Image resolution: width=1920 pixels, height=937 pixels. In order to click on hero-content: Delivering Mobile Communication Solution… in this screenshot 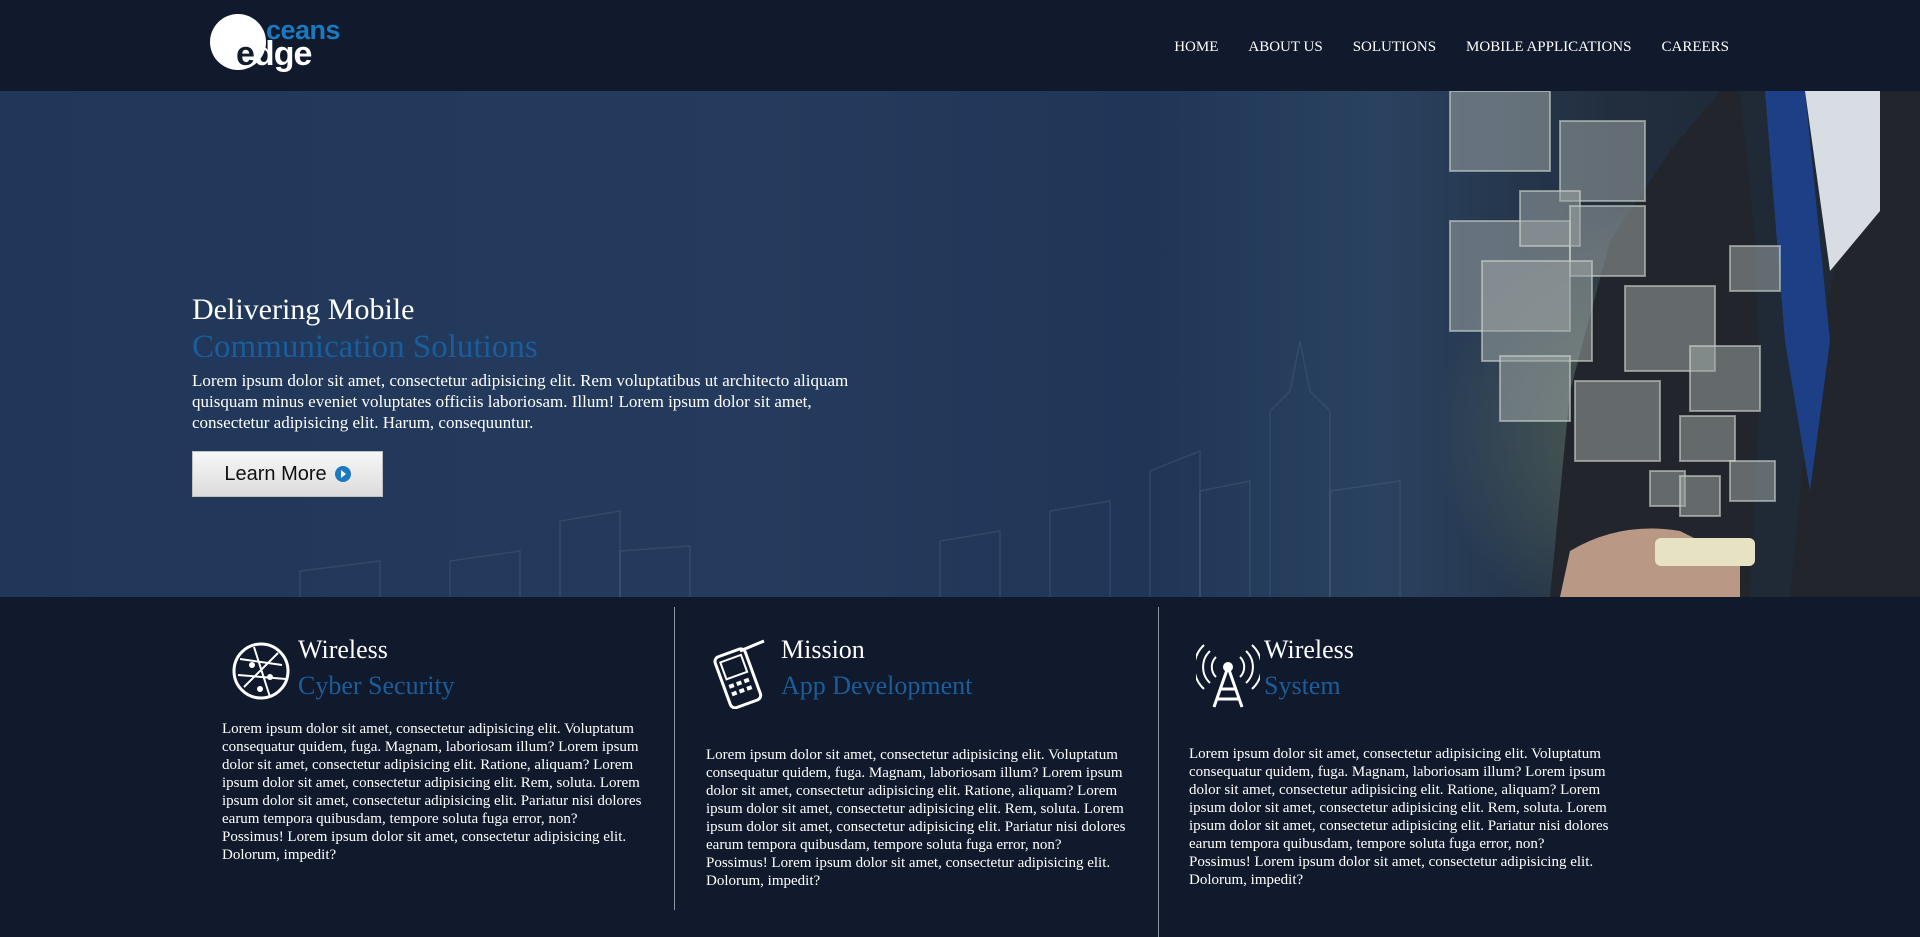, I will do `click(542, 362)`.